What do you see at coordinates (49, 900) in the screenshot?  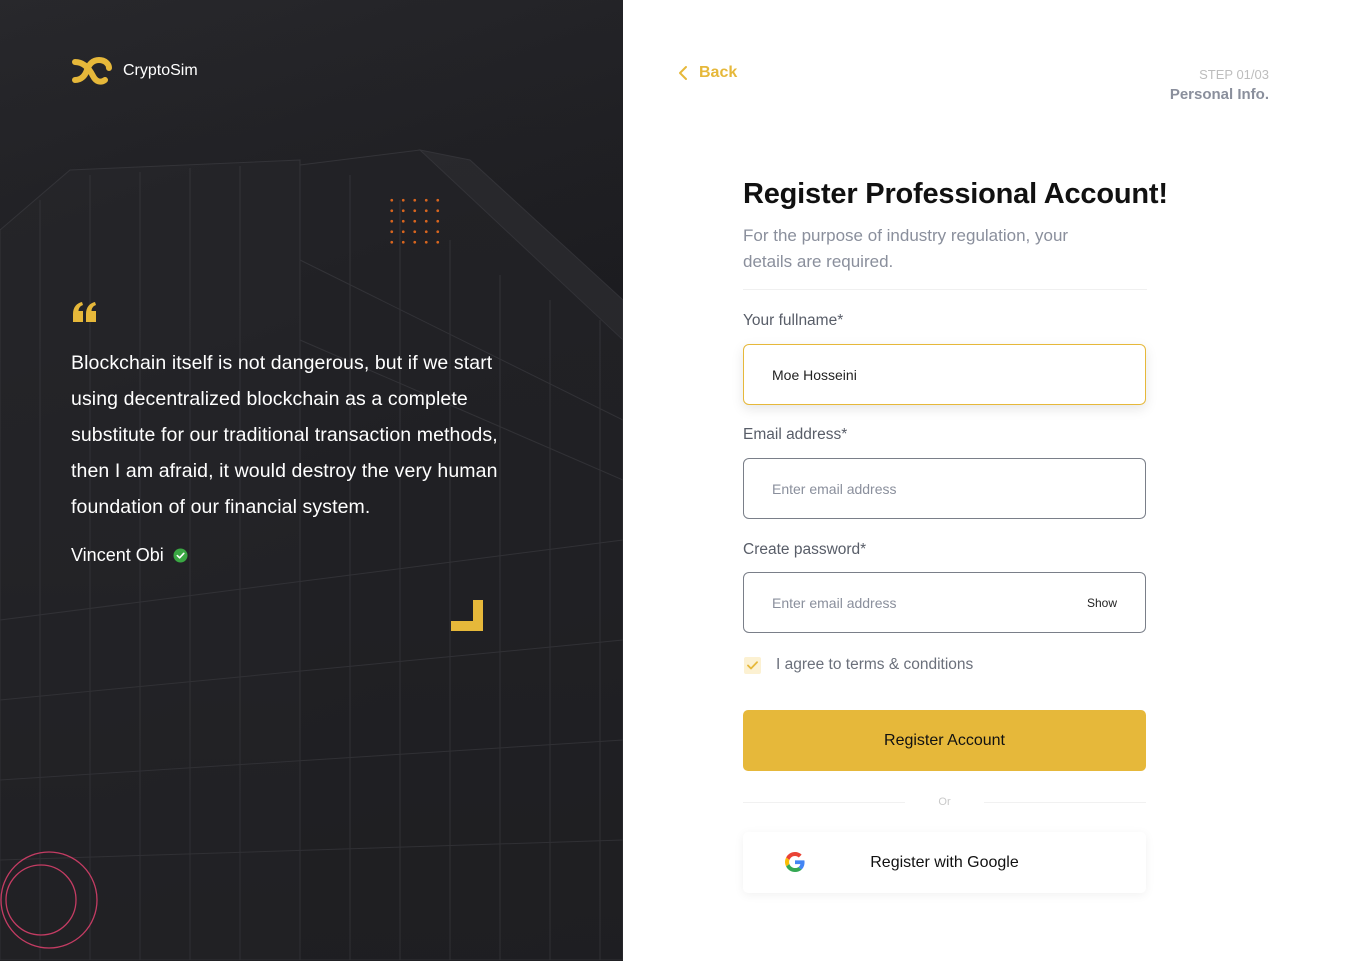 I see `circle-decoration` at bounding box center [49, 900].